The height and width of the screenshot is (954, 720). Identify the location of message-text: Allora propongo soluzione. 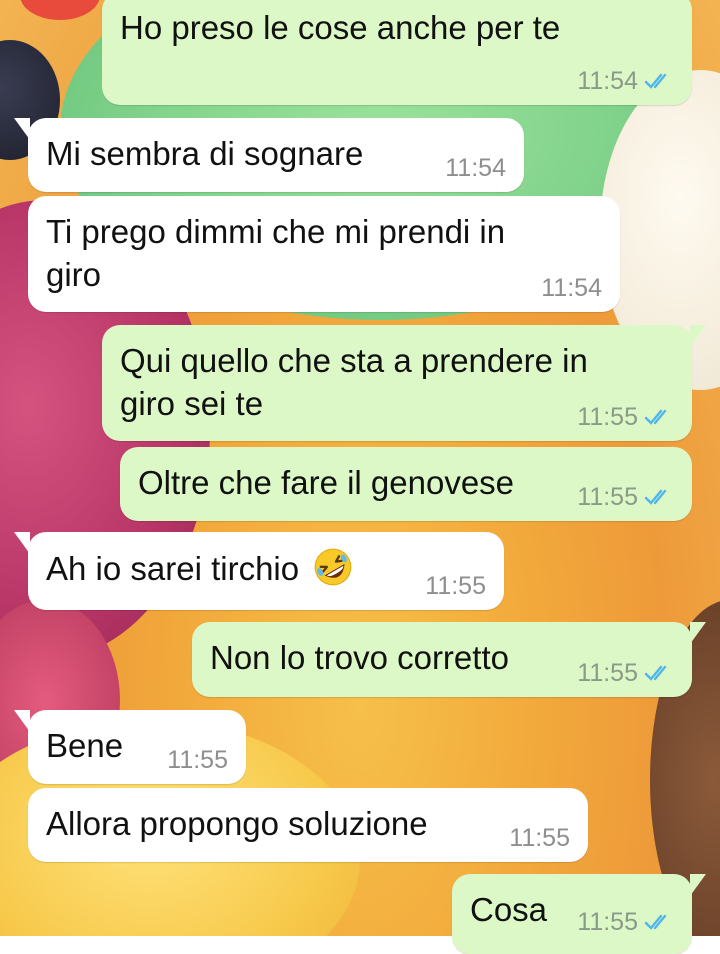
(237, 823).